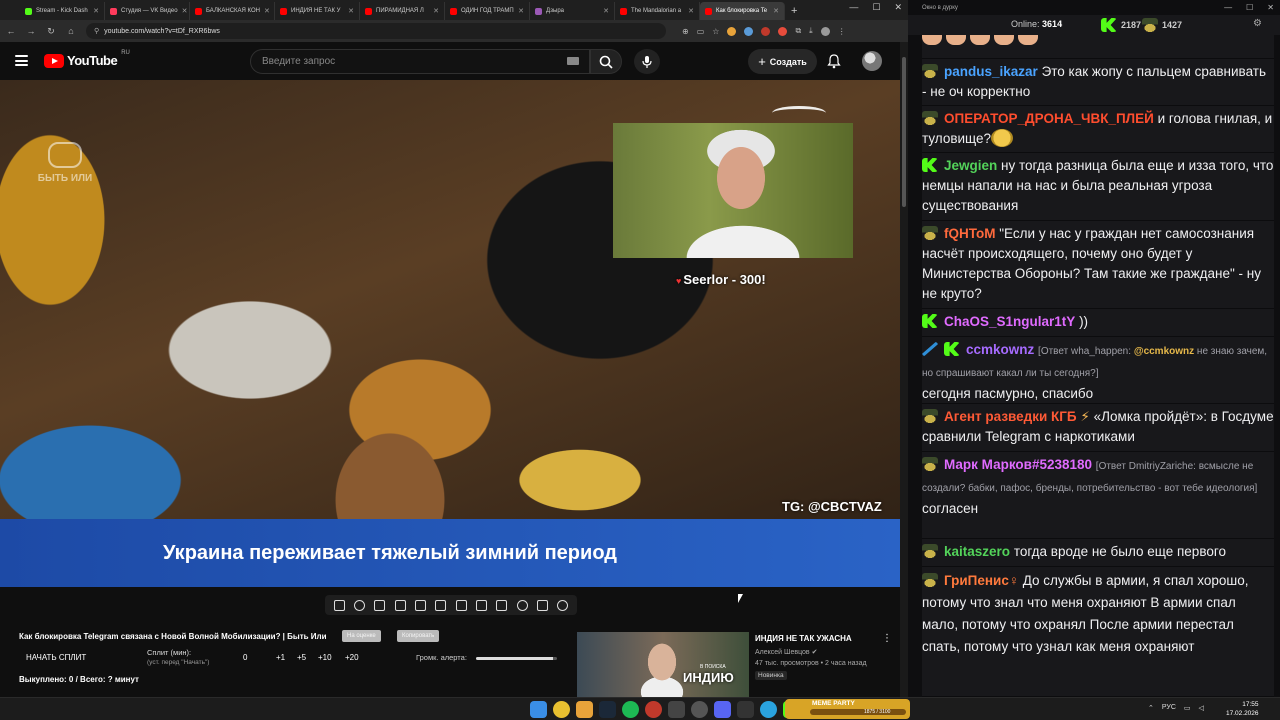 The image size is (1280, 720). I want to click on page-scrollbar, so click(904, 369).